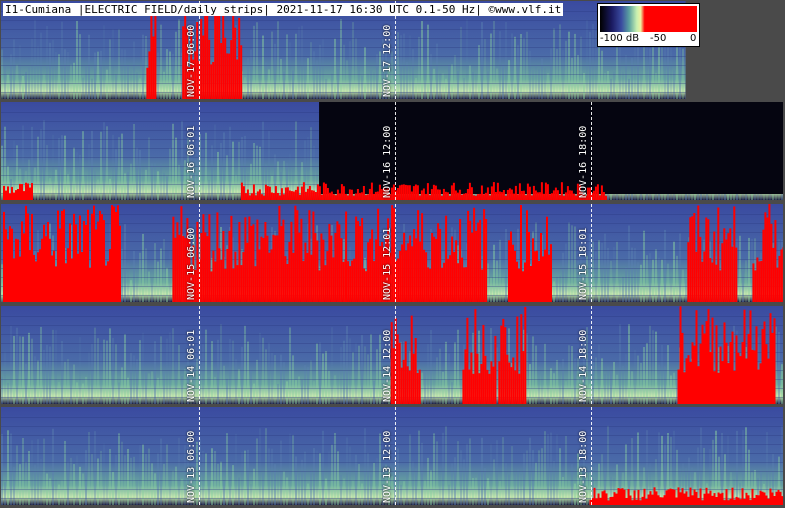 This screenshot has width=785, height=508. What do you see at coordinates (583, 466) in the screenshot?
I see `hour-marker-label: NOV-13 18:00` at bounding box center [583, 466].